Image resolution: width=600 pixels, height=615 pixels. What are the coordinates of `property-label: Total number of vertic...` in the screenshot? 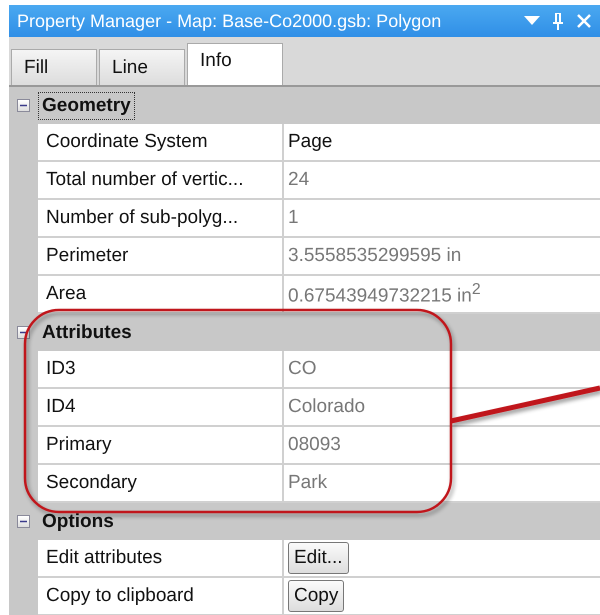 It's located at (160, 181).